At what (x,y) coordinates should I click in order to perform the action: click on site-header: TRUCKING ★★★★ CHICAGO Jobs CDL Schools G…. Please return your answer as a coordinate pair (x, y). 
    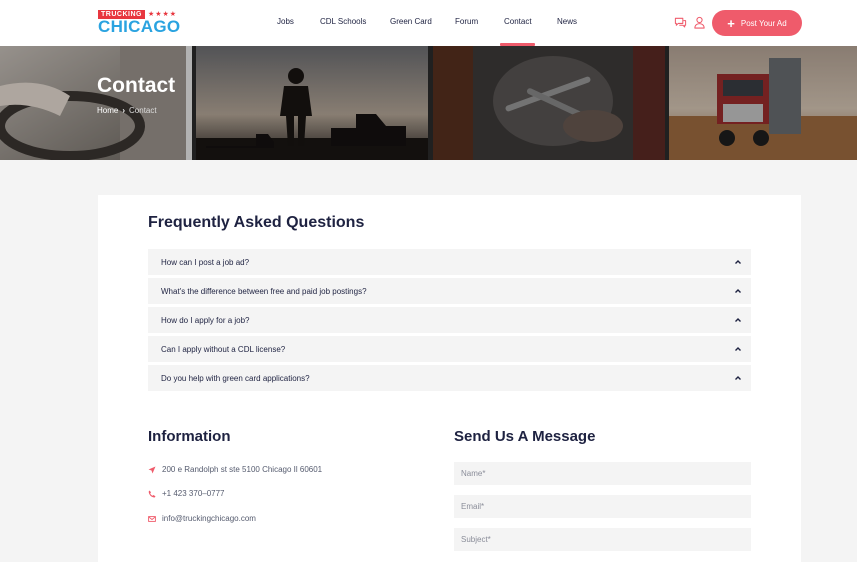
    Looking at the image, I should click on (428, 23).